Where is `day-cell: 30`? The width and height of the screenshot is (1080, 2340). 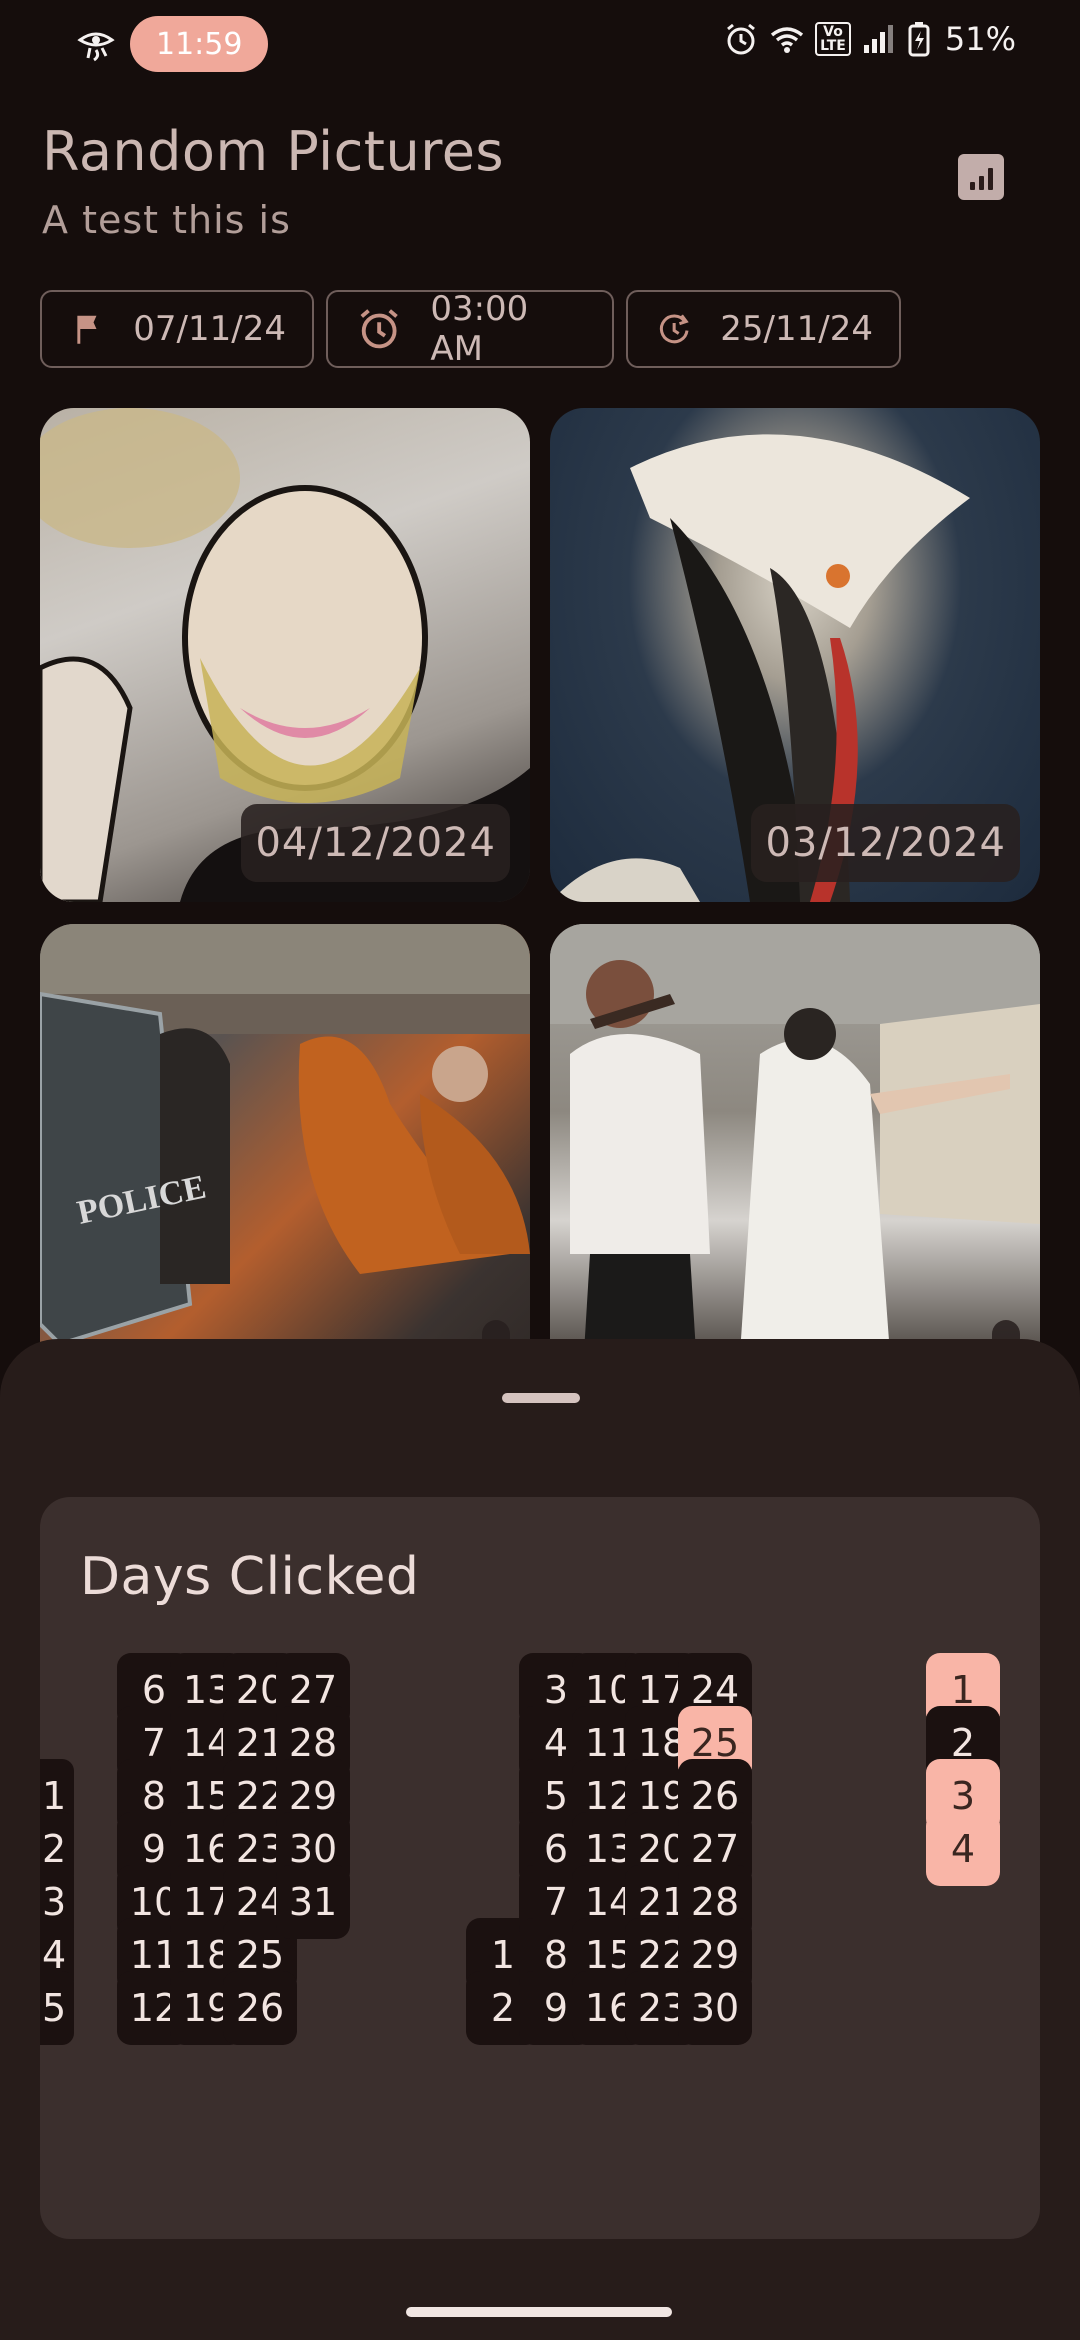 day-cell: 30 is located at coordinates (715, 2008).